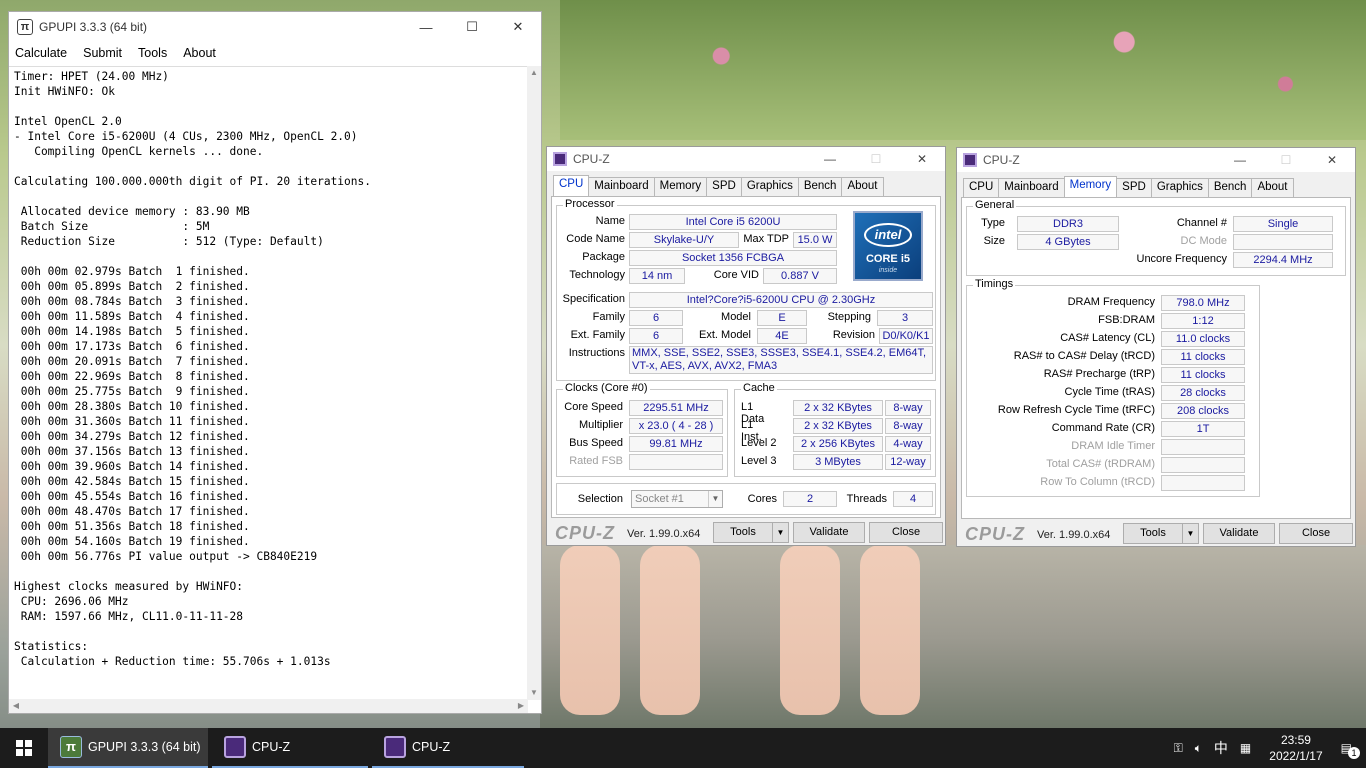  Describe the element at coordinates (759, 461) in the screenshot. I see `level3-label: Level 3` at that location.